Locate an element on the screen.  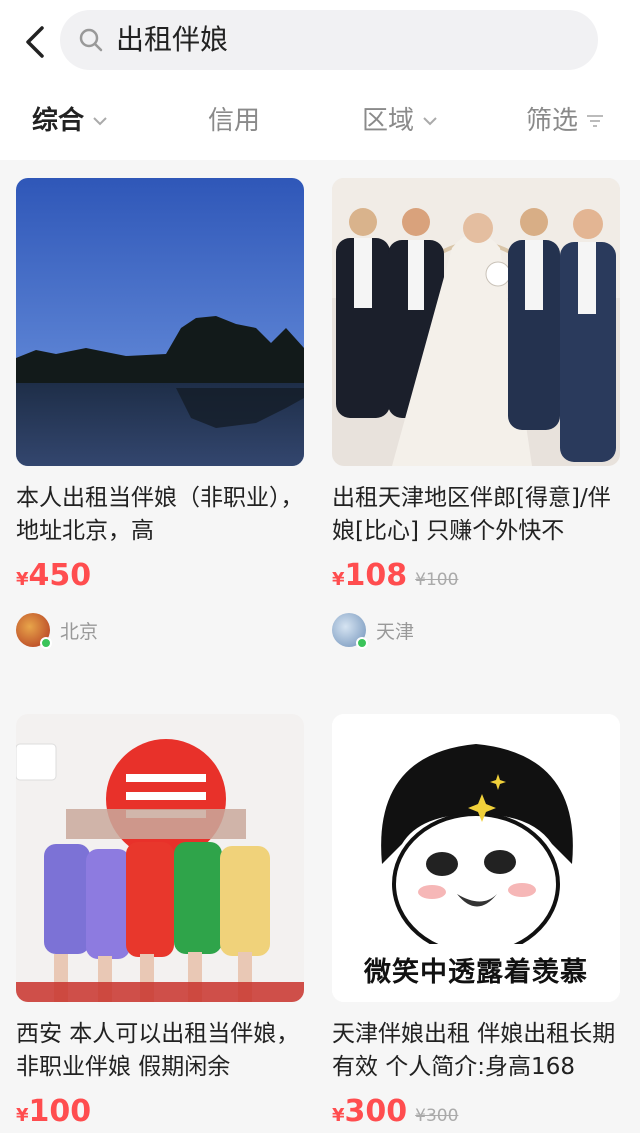
meme-caption: 微笑中透露着羡慕 is located at coordinates (476, 973).